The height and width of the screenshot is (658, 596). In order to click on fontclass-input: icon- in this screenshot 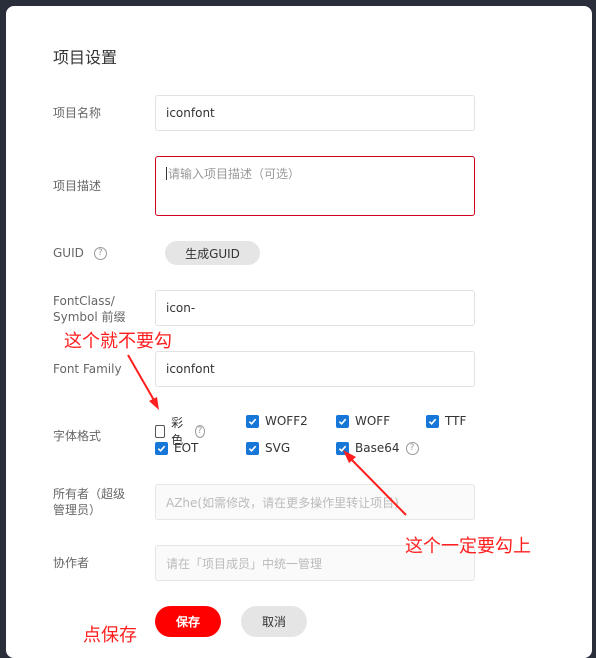, I will do `click(315, 308)`.